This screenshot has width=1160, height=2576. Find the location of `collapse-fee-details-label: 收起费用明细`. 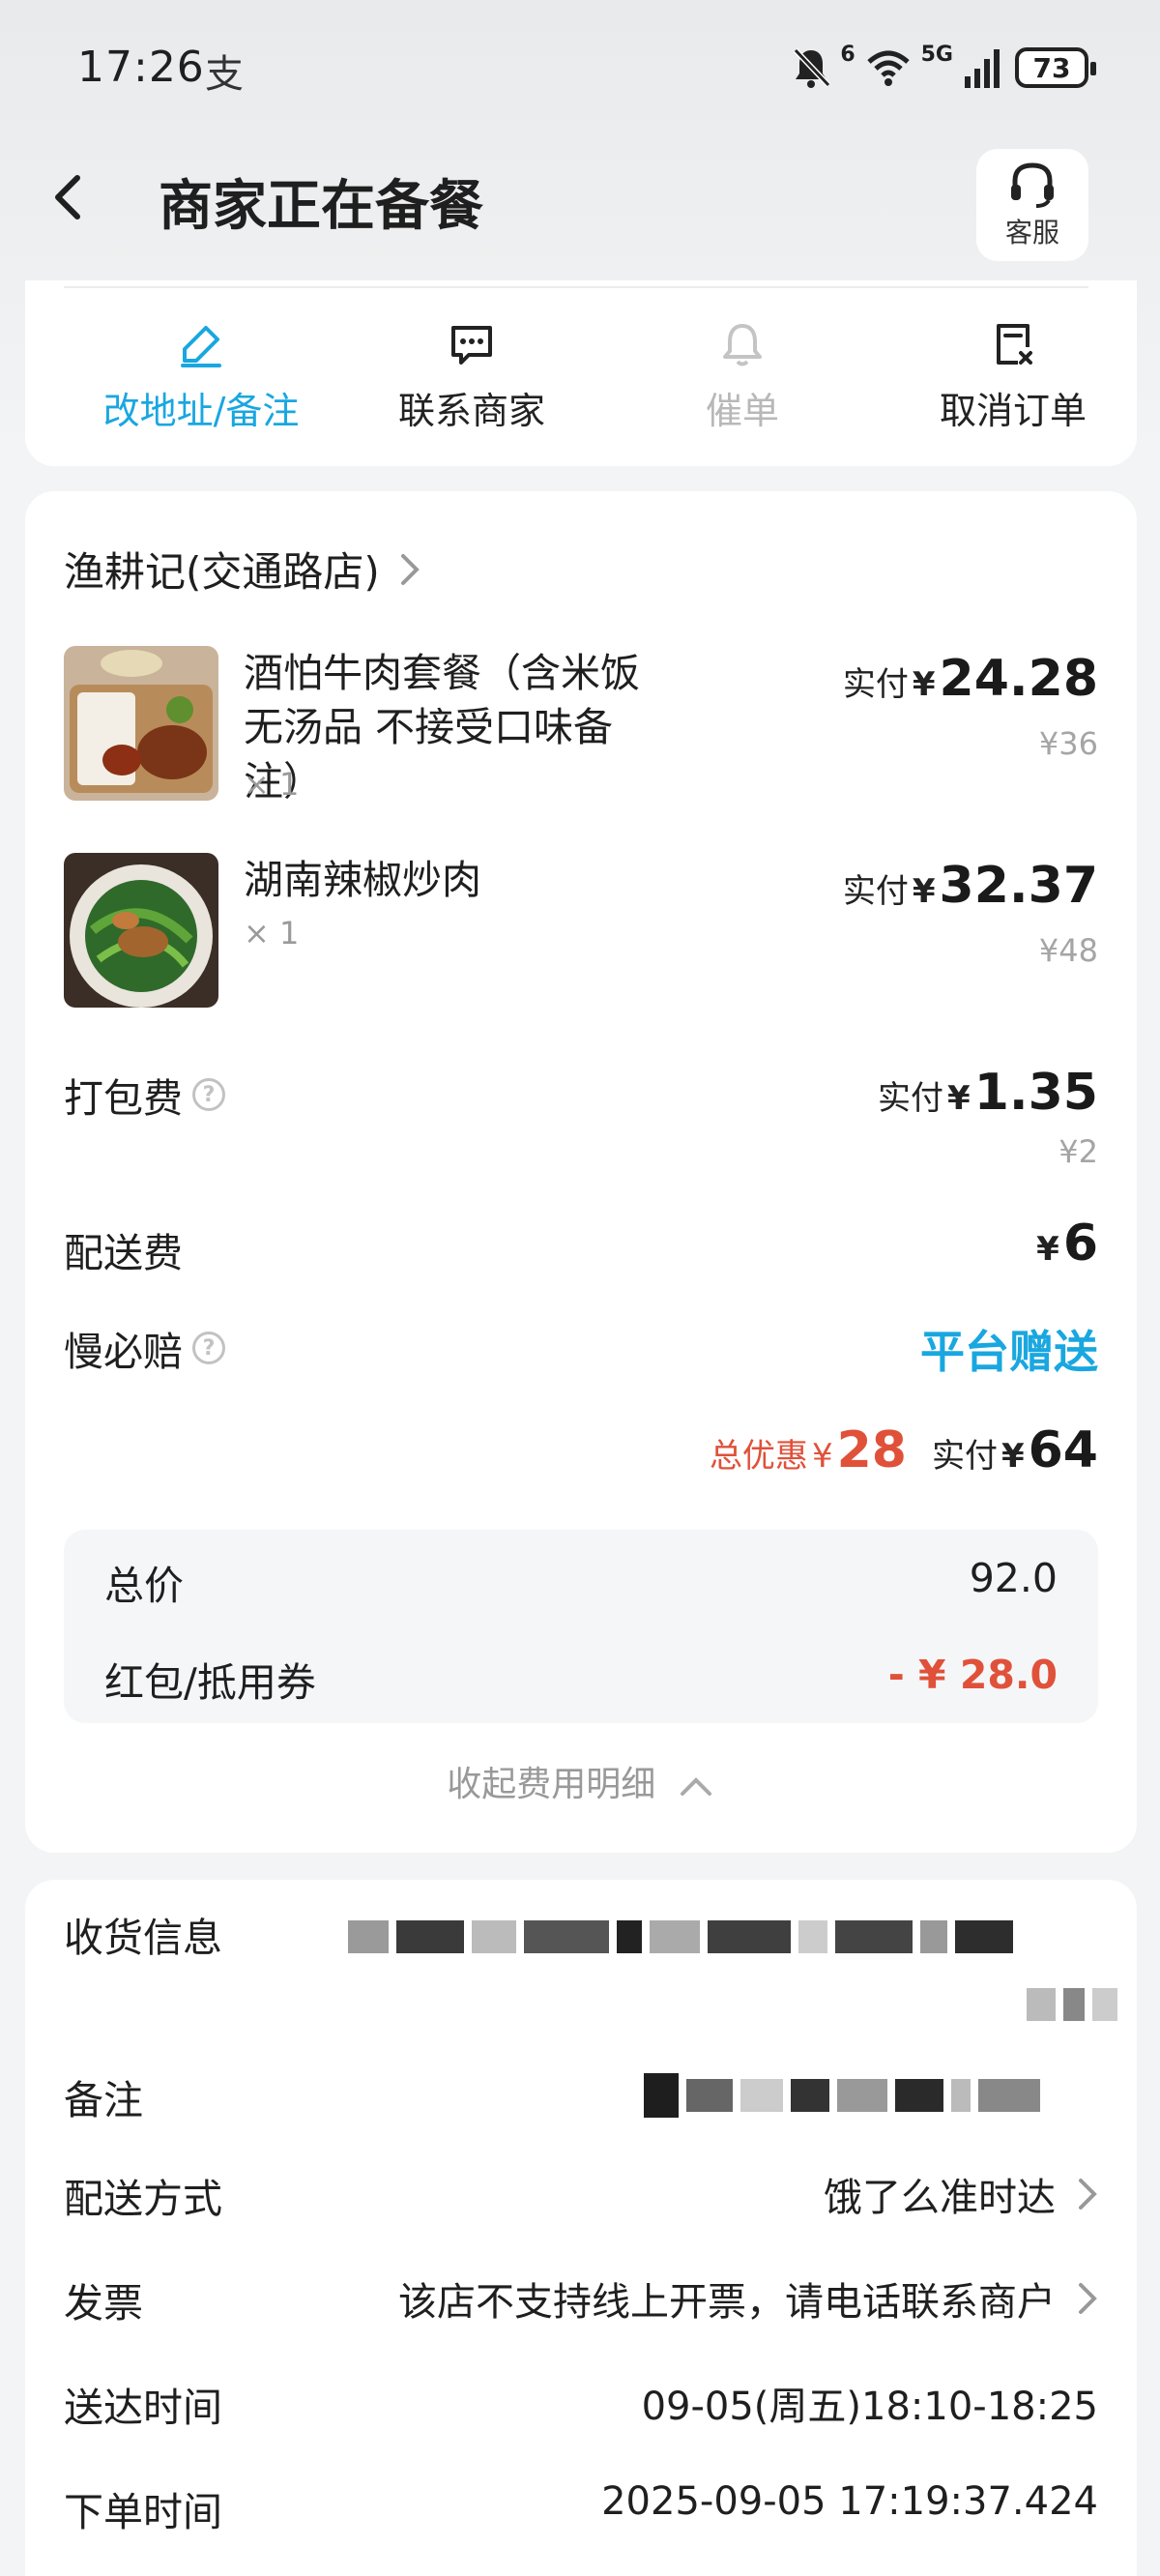

collapse-fee-details-label: 收起费用明细 is located at coordinates (551, 1784).